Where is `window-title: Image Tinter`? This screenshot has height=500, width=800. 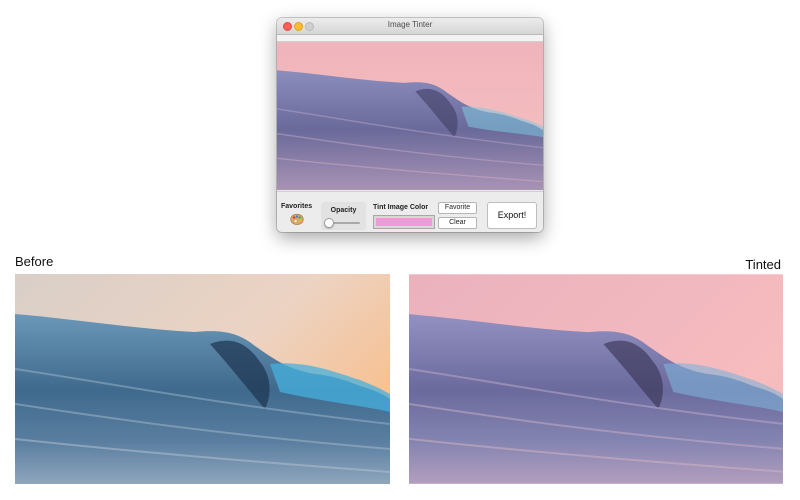
window-title: Image Tinter is located at coordinates (410, 24).